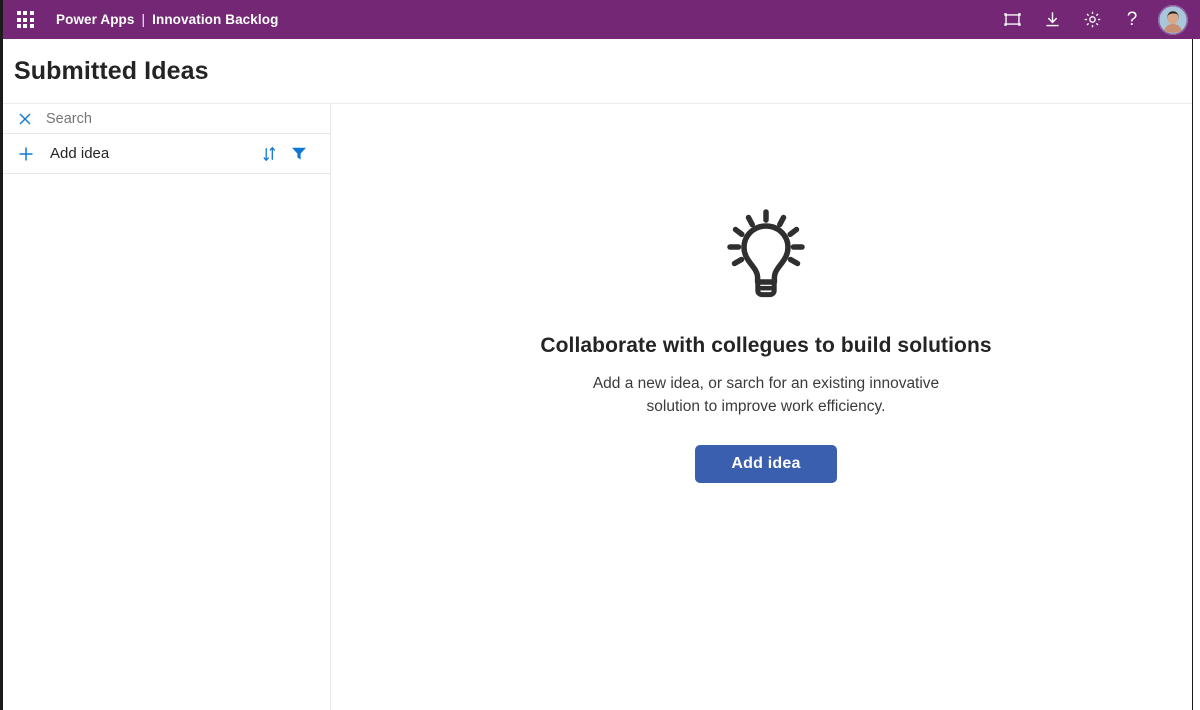 The width and height of the screenshot is (1200, 710). What do you see at coordinates (1173, 19) in the screenshot?
I see `avatar` at bounding box center [1173, 19].